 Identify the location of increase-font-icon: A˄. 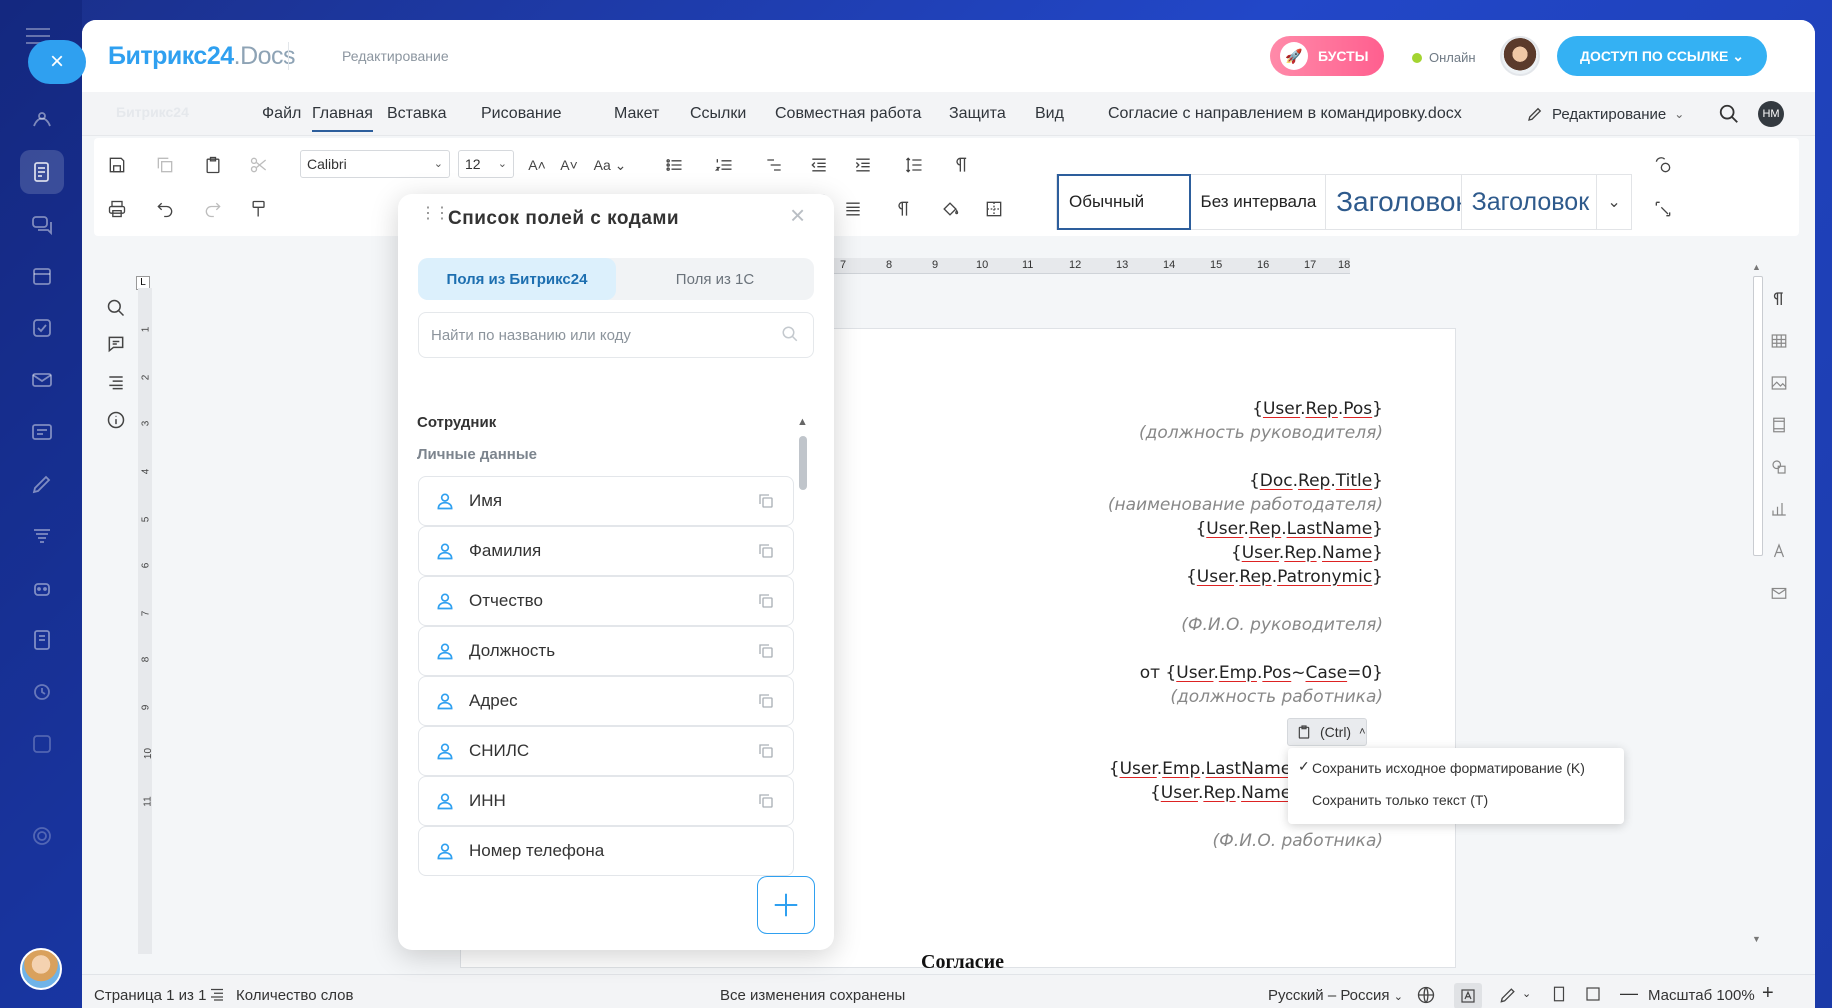
(537, 165).